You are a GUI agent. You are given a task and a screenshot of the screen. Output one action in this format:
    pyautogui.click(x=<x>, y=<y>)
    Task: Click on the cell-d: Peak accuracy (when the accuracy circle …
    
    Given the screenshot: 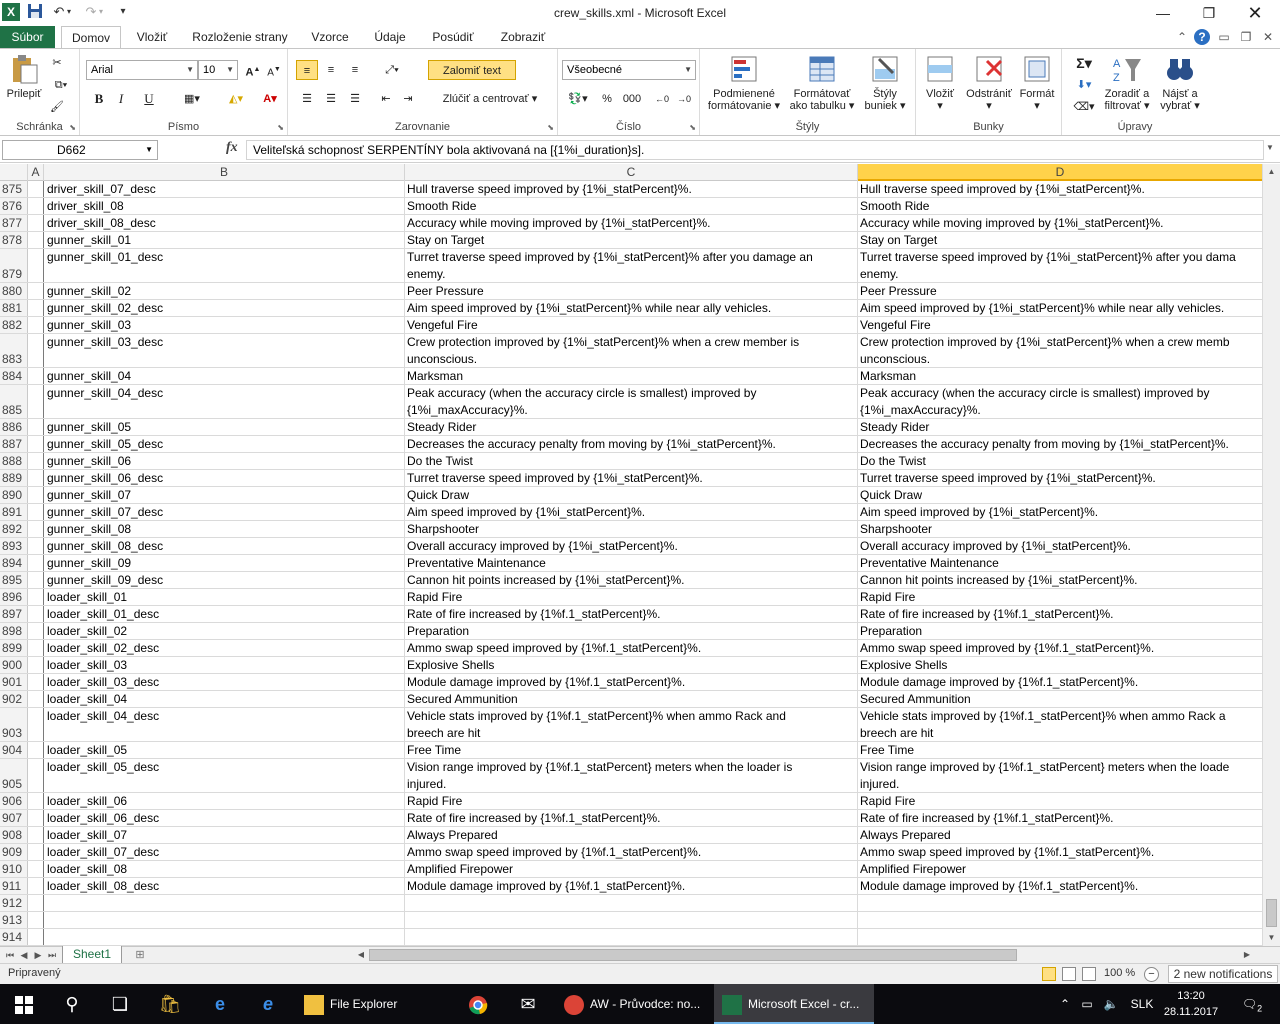 What is the action you would take?
    pyautogui.click(x=1060, y=401)
    